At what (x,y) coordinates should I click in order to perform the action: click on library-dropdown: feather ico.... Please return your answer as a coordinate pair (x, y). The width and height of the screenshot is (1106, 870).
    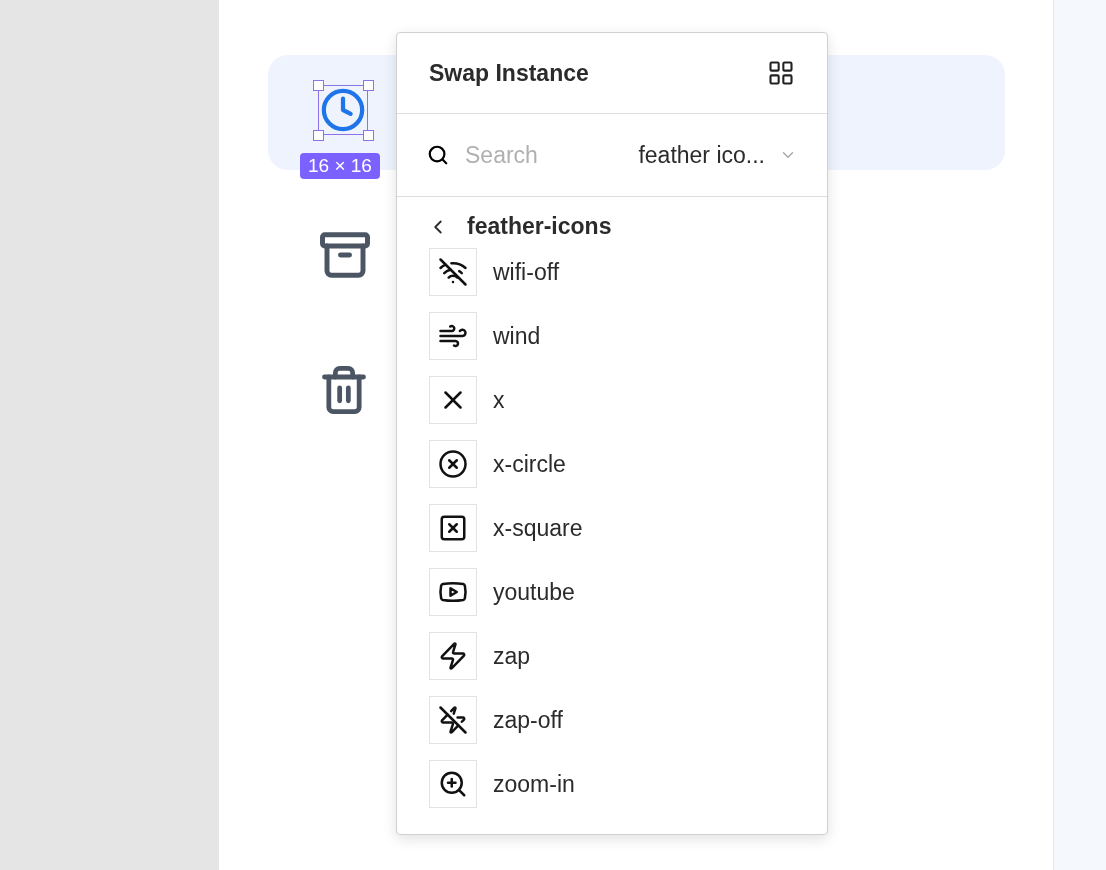
    Looking at the image, I should click on (717, 155).